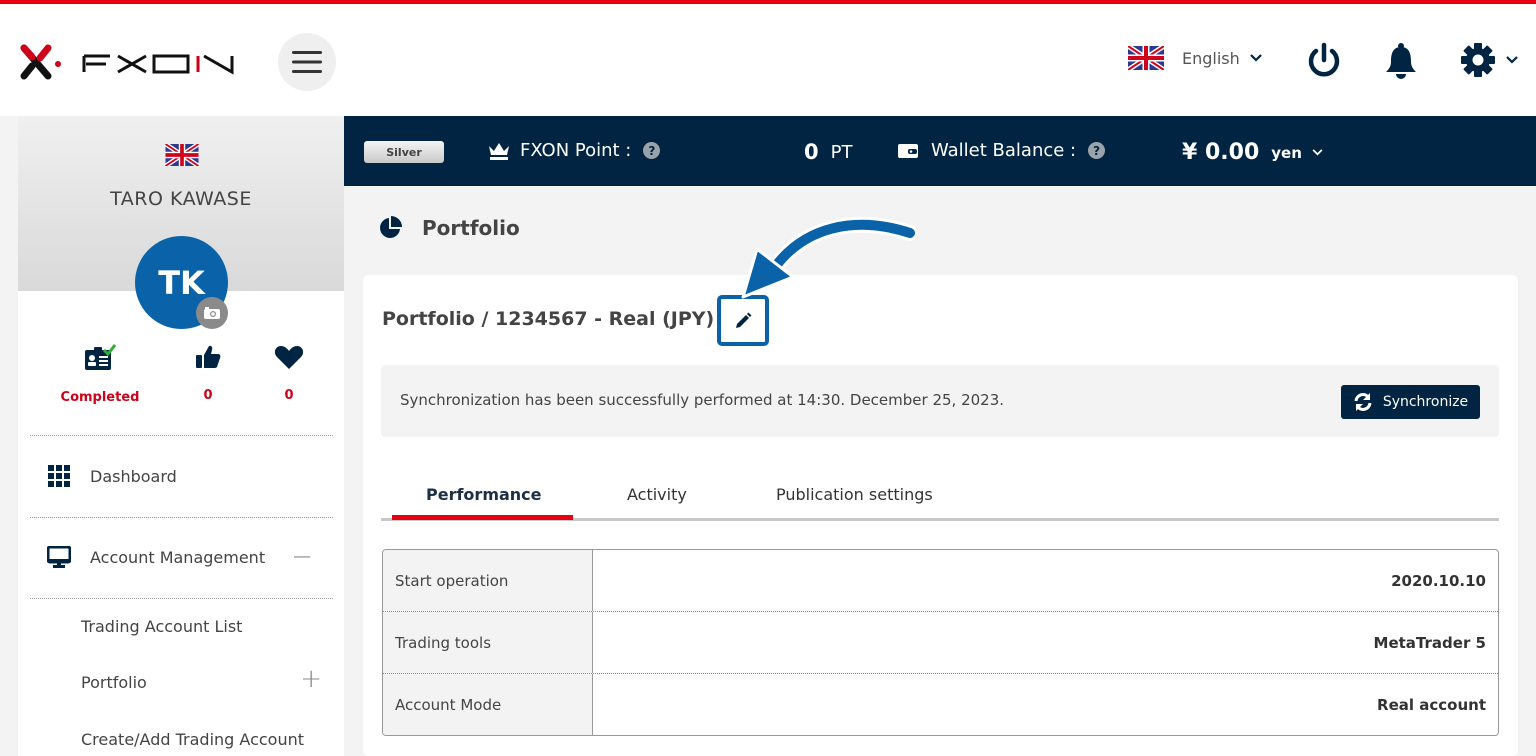  What do you see at coordinates (302, 557) in the screenshot?
I see `collapse-toggle: −` at bounding box center [302, 557].